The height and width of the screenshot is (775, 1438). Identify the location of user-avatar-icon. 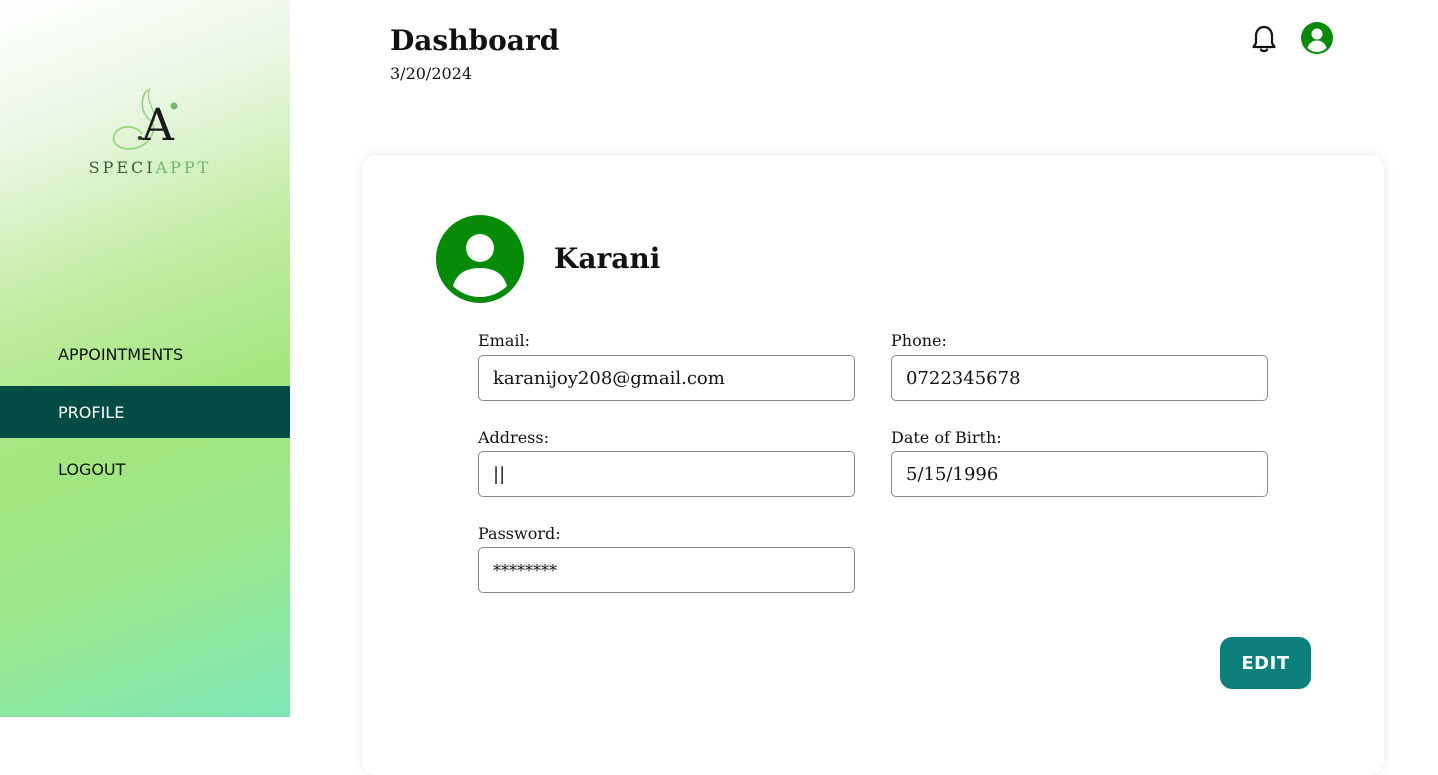
(480, 259).